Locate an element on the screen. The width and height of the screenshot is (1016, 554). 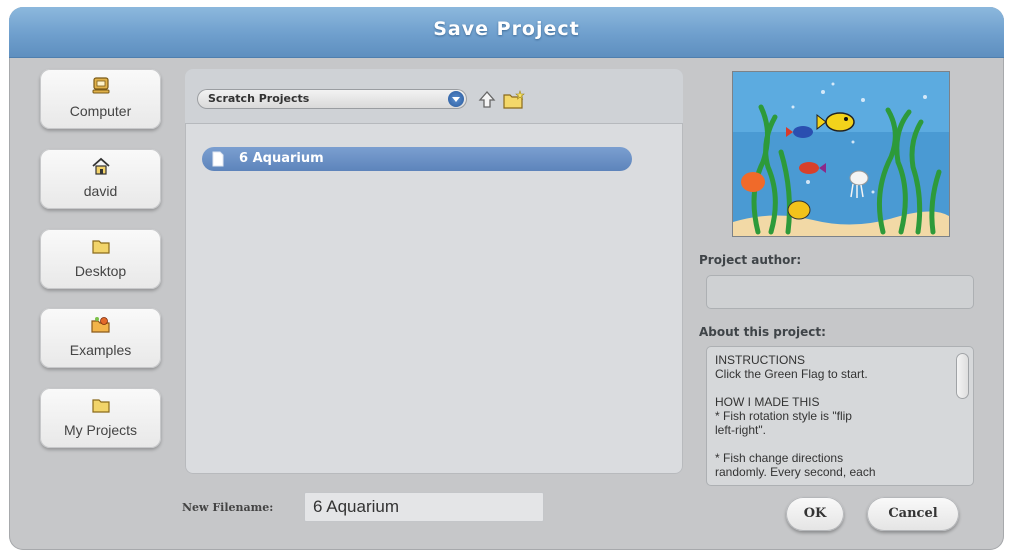
location-button-computer: Computer is located at coordinates (100, 99).